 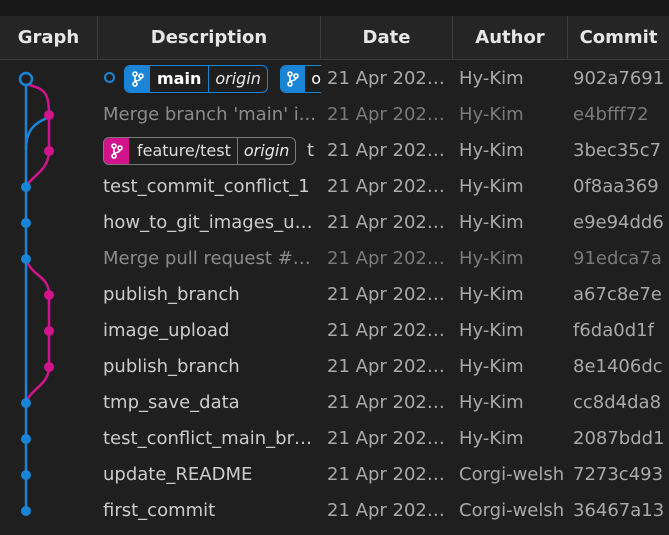 What do you see at coordinates (619, 78) in the screenshot?
I see `commit-hash: 902a7691` at bounding box center [619, 78].